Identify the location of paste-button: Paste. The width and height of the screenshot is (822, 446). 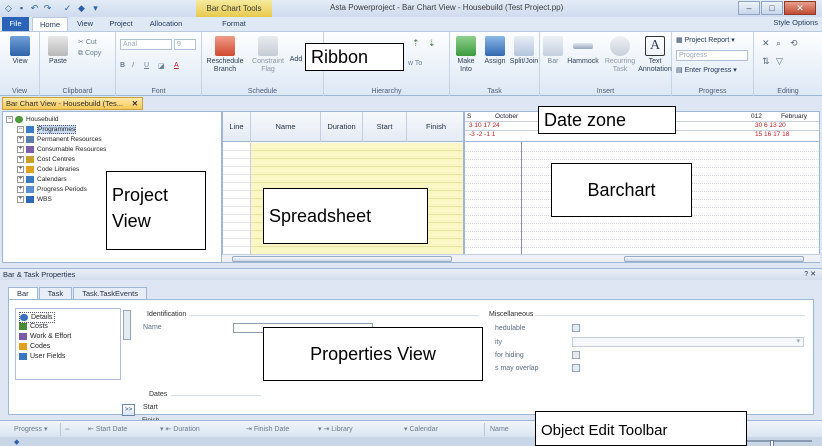
(58, 51).